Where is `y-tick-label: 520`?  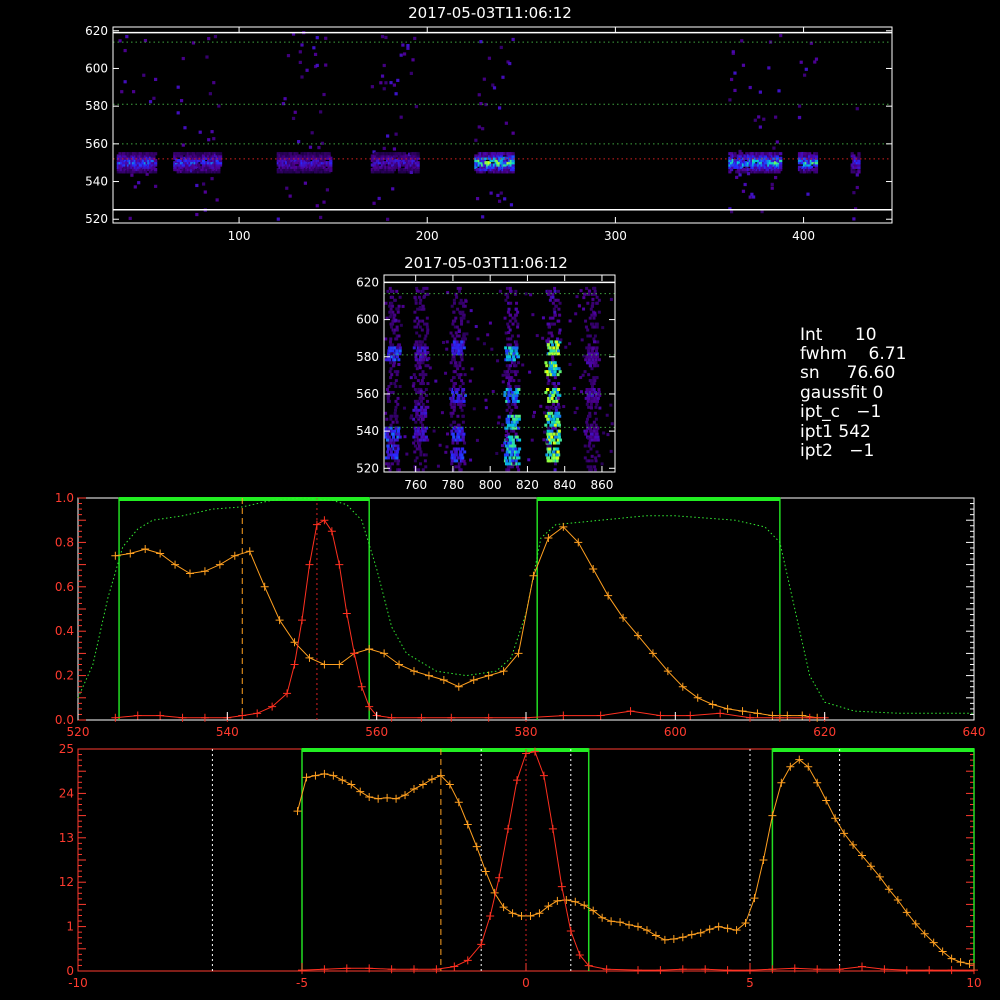
y-tick-label: 520 is located at coordinates (96, 219).